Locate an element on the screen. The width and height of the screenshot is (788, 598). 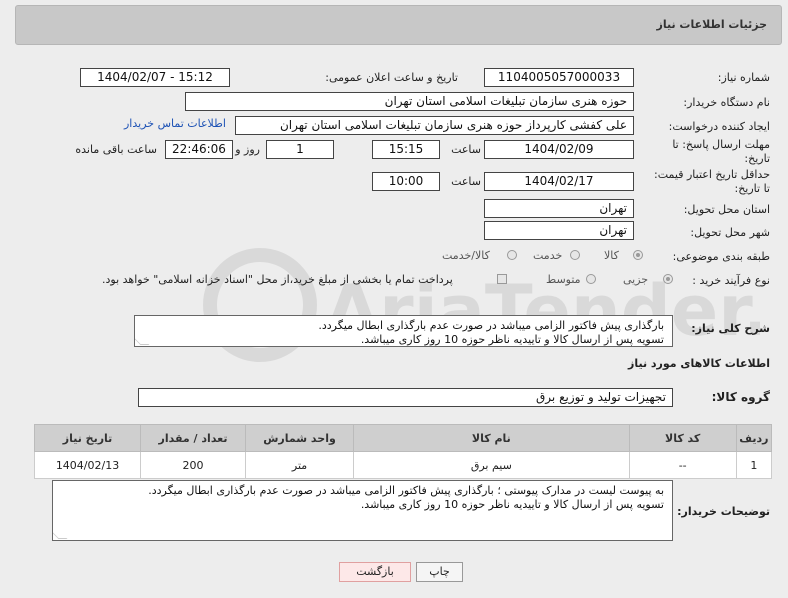
process-medium-radio is located at coordinates (591, 279).